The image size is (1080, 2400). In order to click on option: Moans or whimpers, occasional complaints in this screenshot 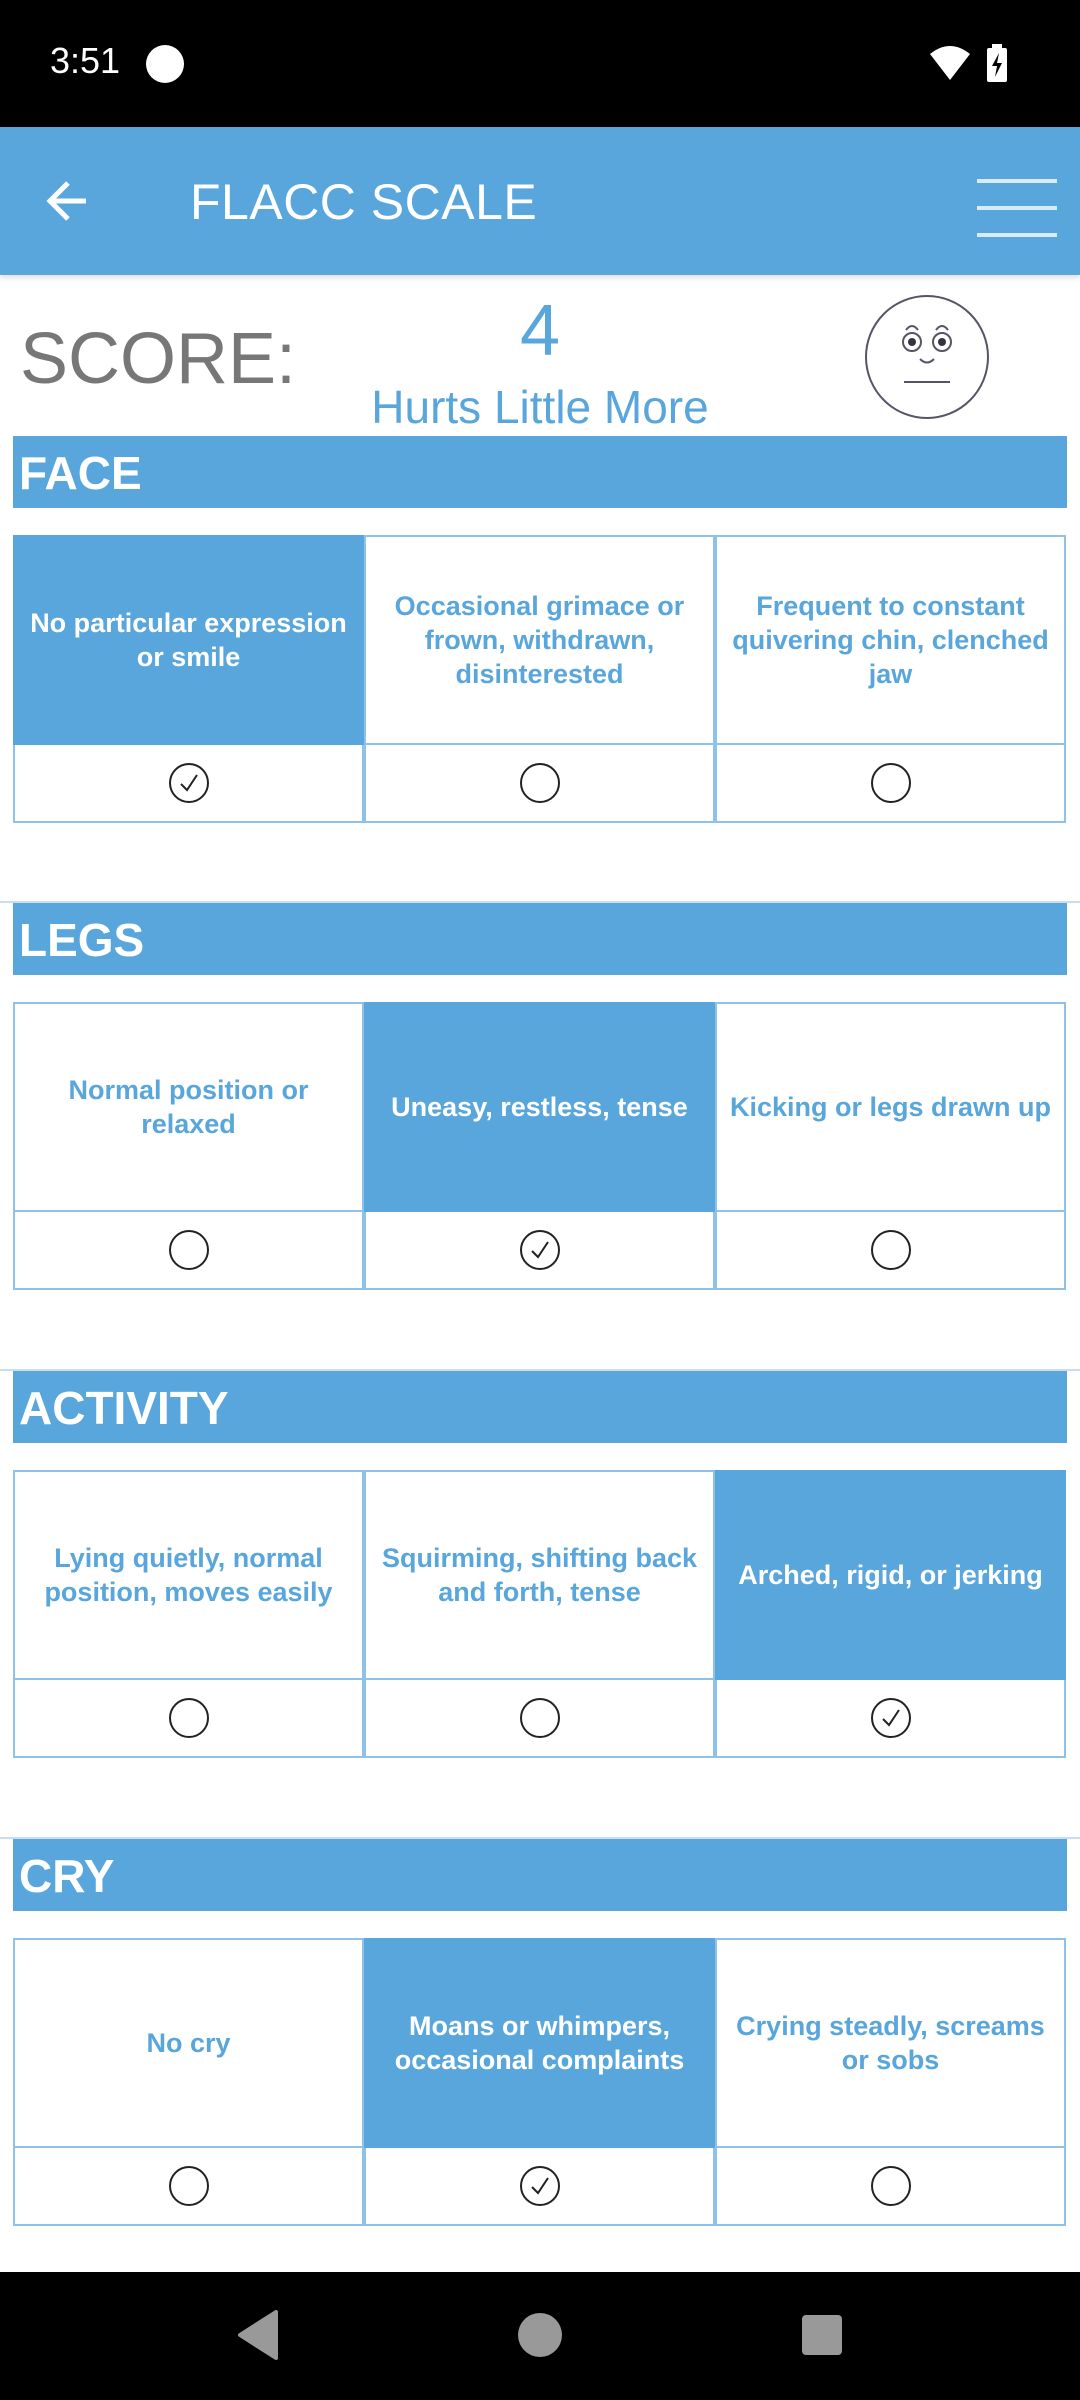, I will do `click(539, 2082)`.